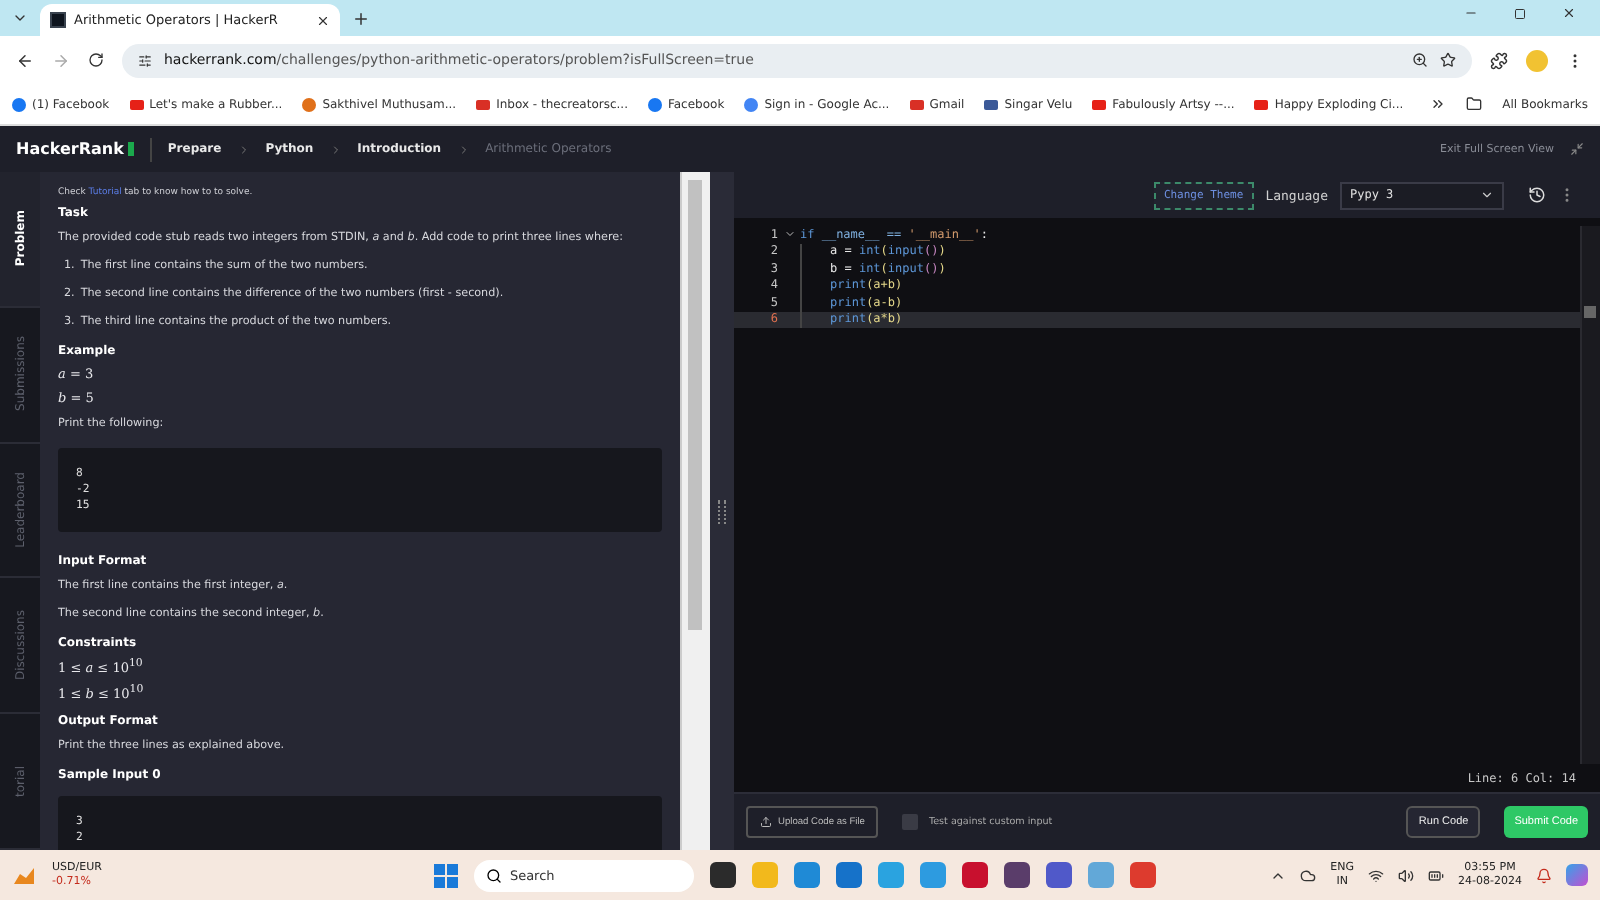  What do you see at coordinates (695, 405) in the screenshot?
I see `scrollbar-thumb` at bounding box center [695, 405].